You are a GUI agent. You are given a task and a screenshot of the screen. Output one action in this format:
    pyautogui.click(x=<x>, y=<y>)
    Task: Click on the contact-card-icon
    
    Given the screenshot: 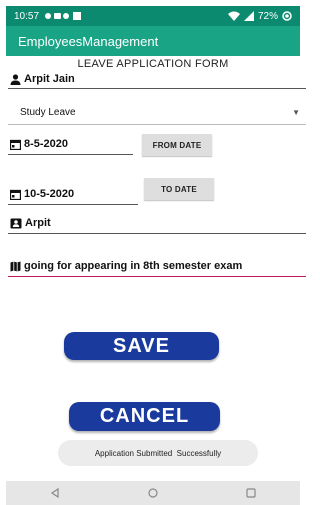 What is the action you would take?
    pyautogui.click(x=16, y=223)
    